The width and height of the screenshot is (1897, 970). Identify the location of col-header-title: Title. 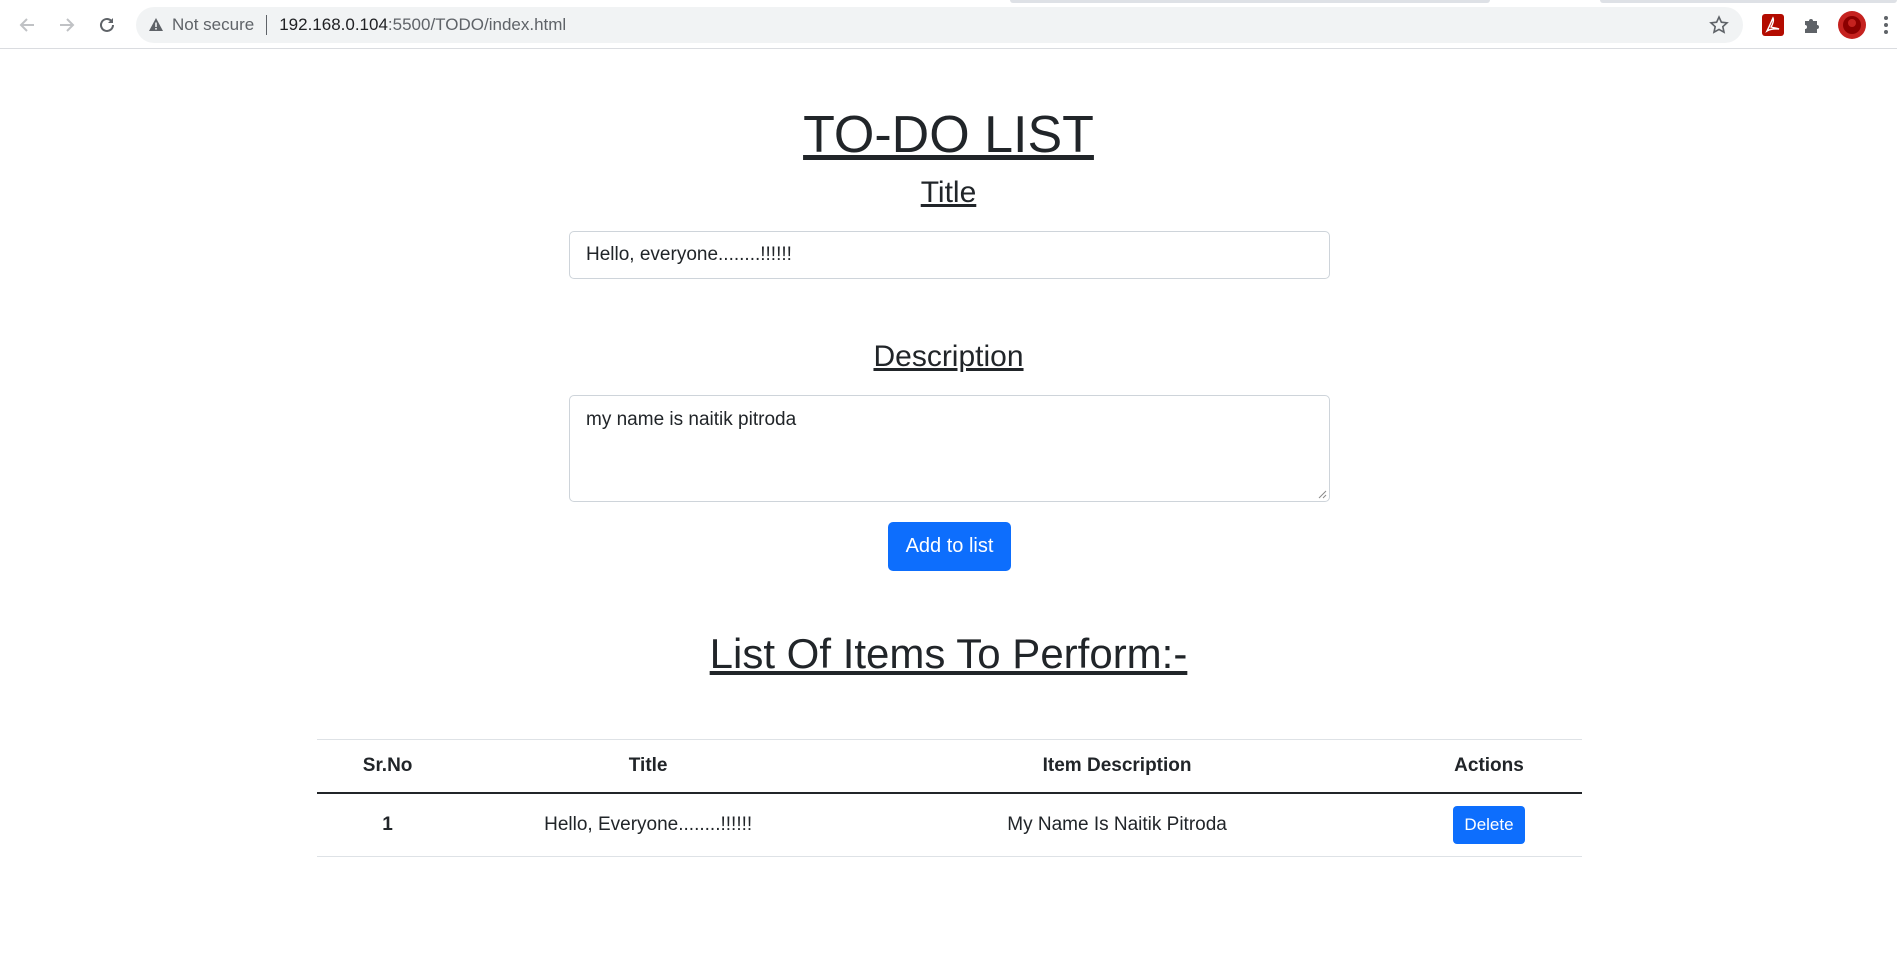
(648, 766).